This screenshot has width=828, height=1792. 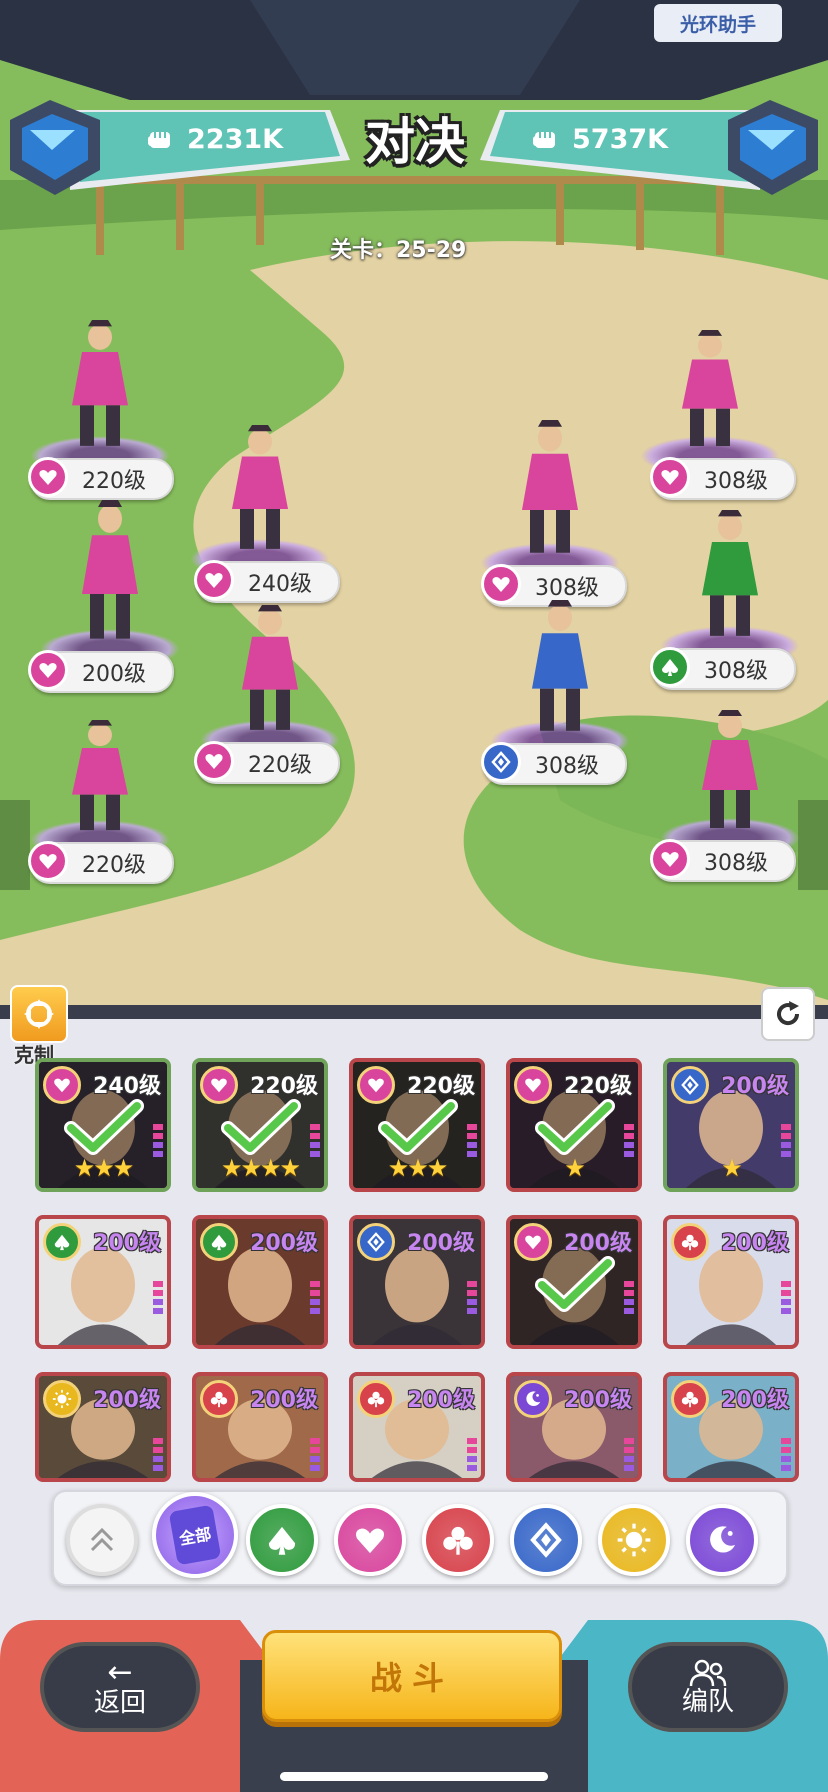 What do you see at coordinates (575, 1168) in the screenshot?
I see `hero-card-stars: ★` at bounding box center [575, 1168].